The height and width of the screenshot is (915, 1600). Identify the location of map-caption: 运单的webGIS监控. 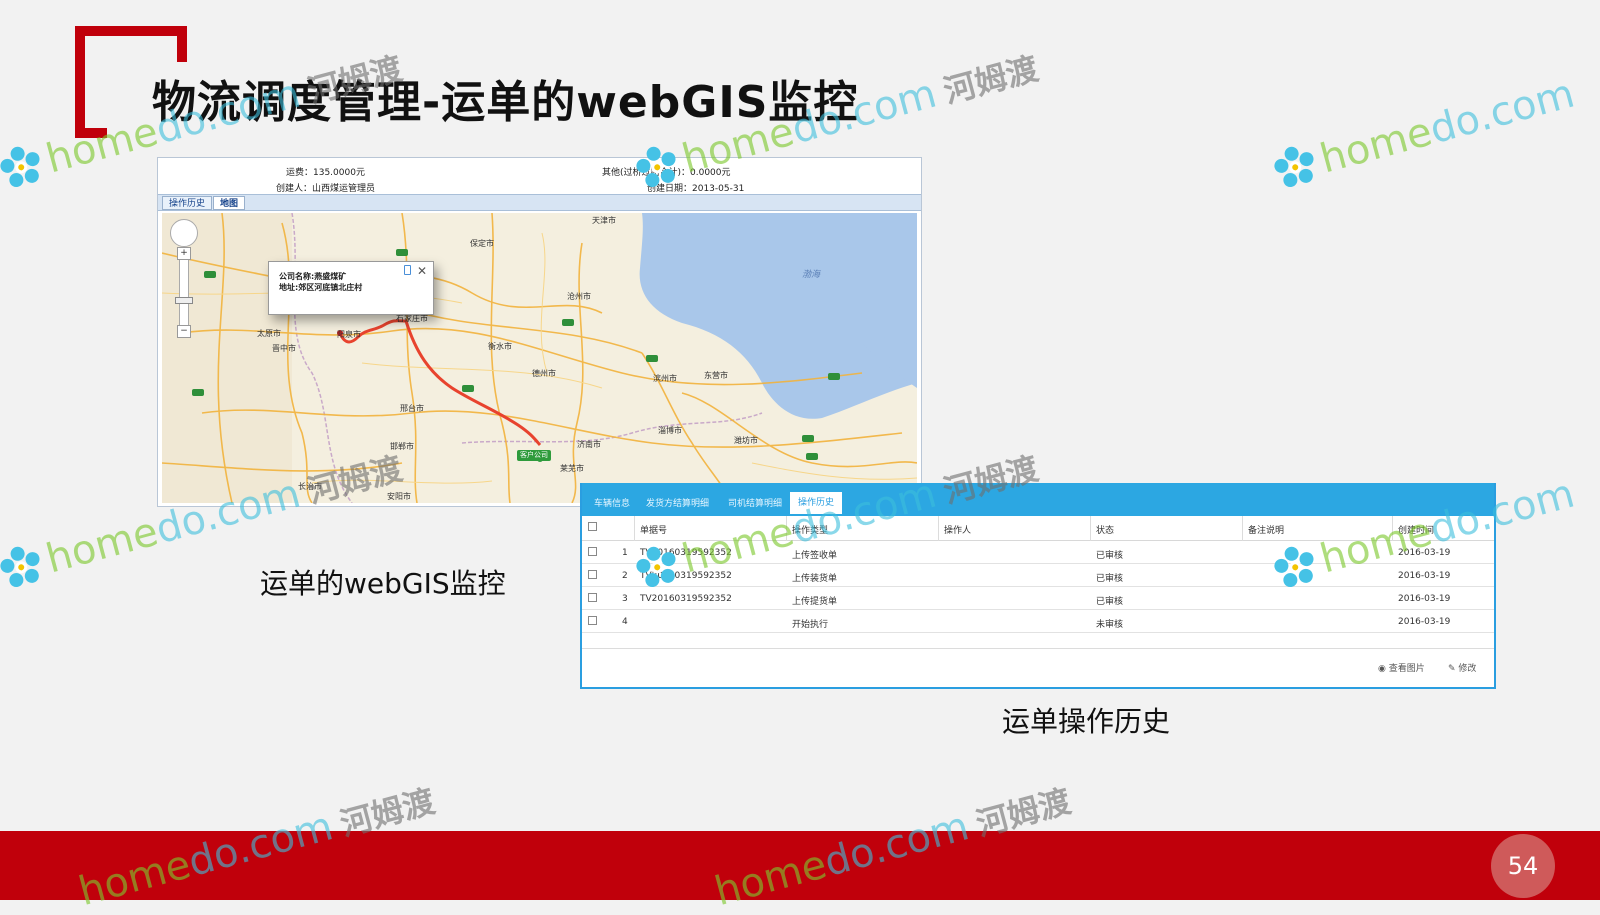
(383, 583).